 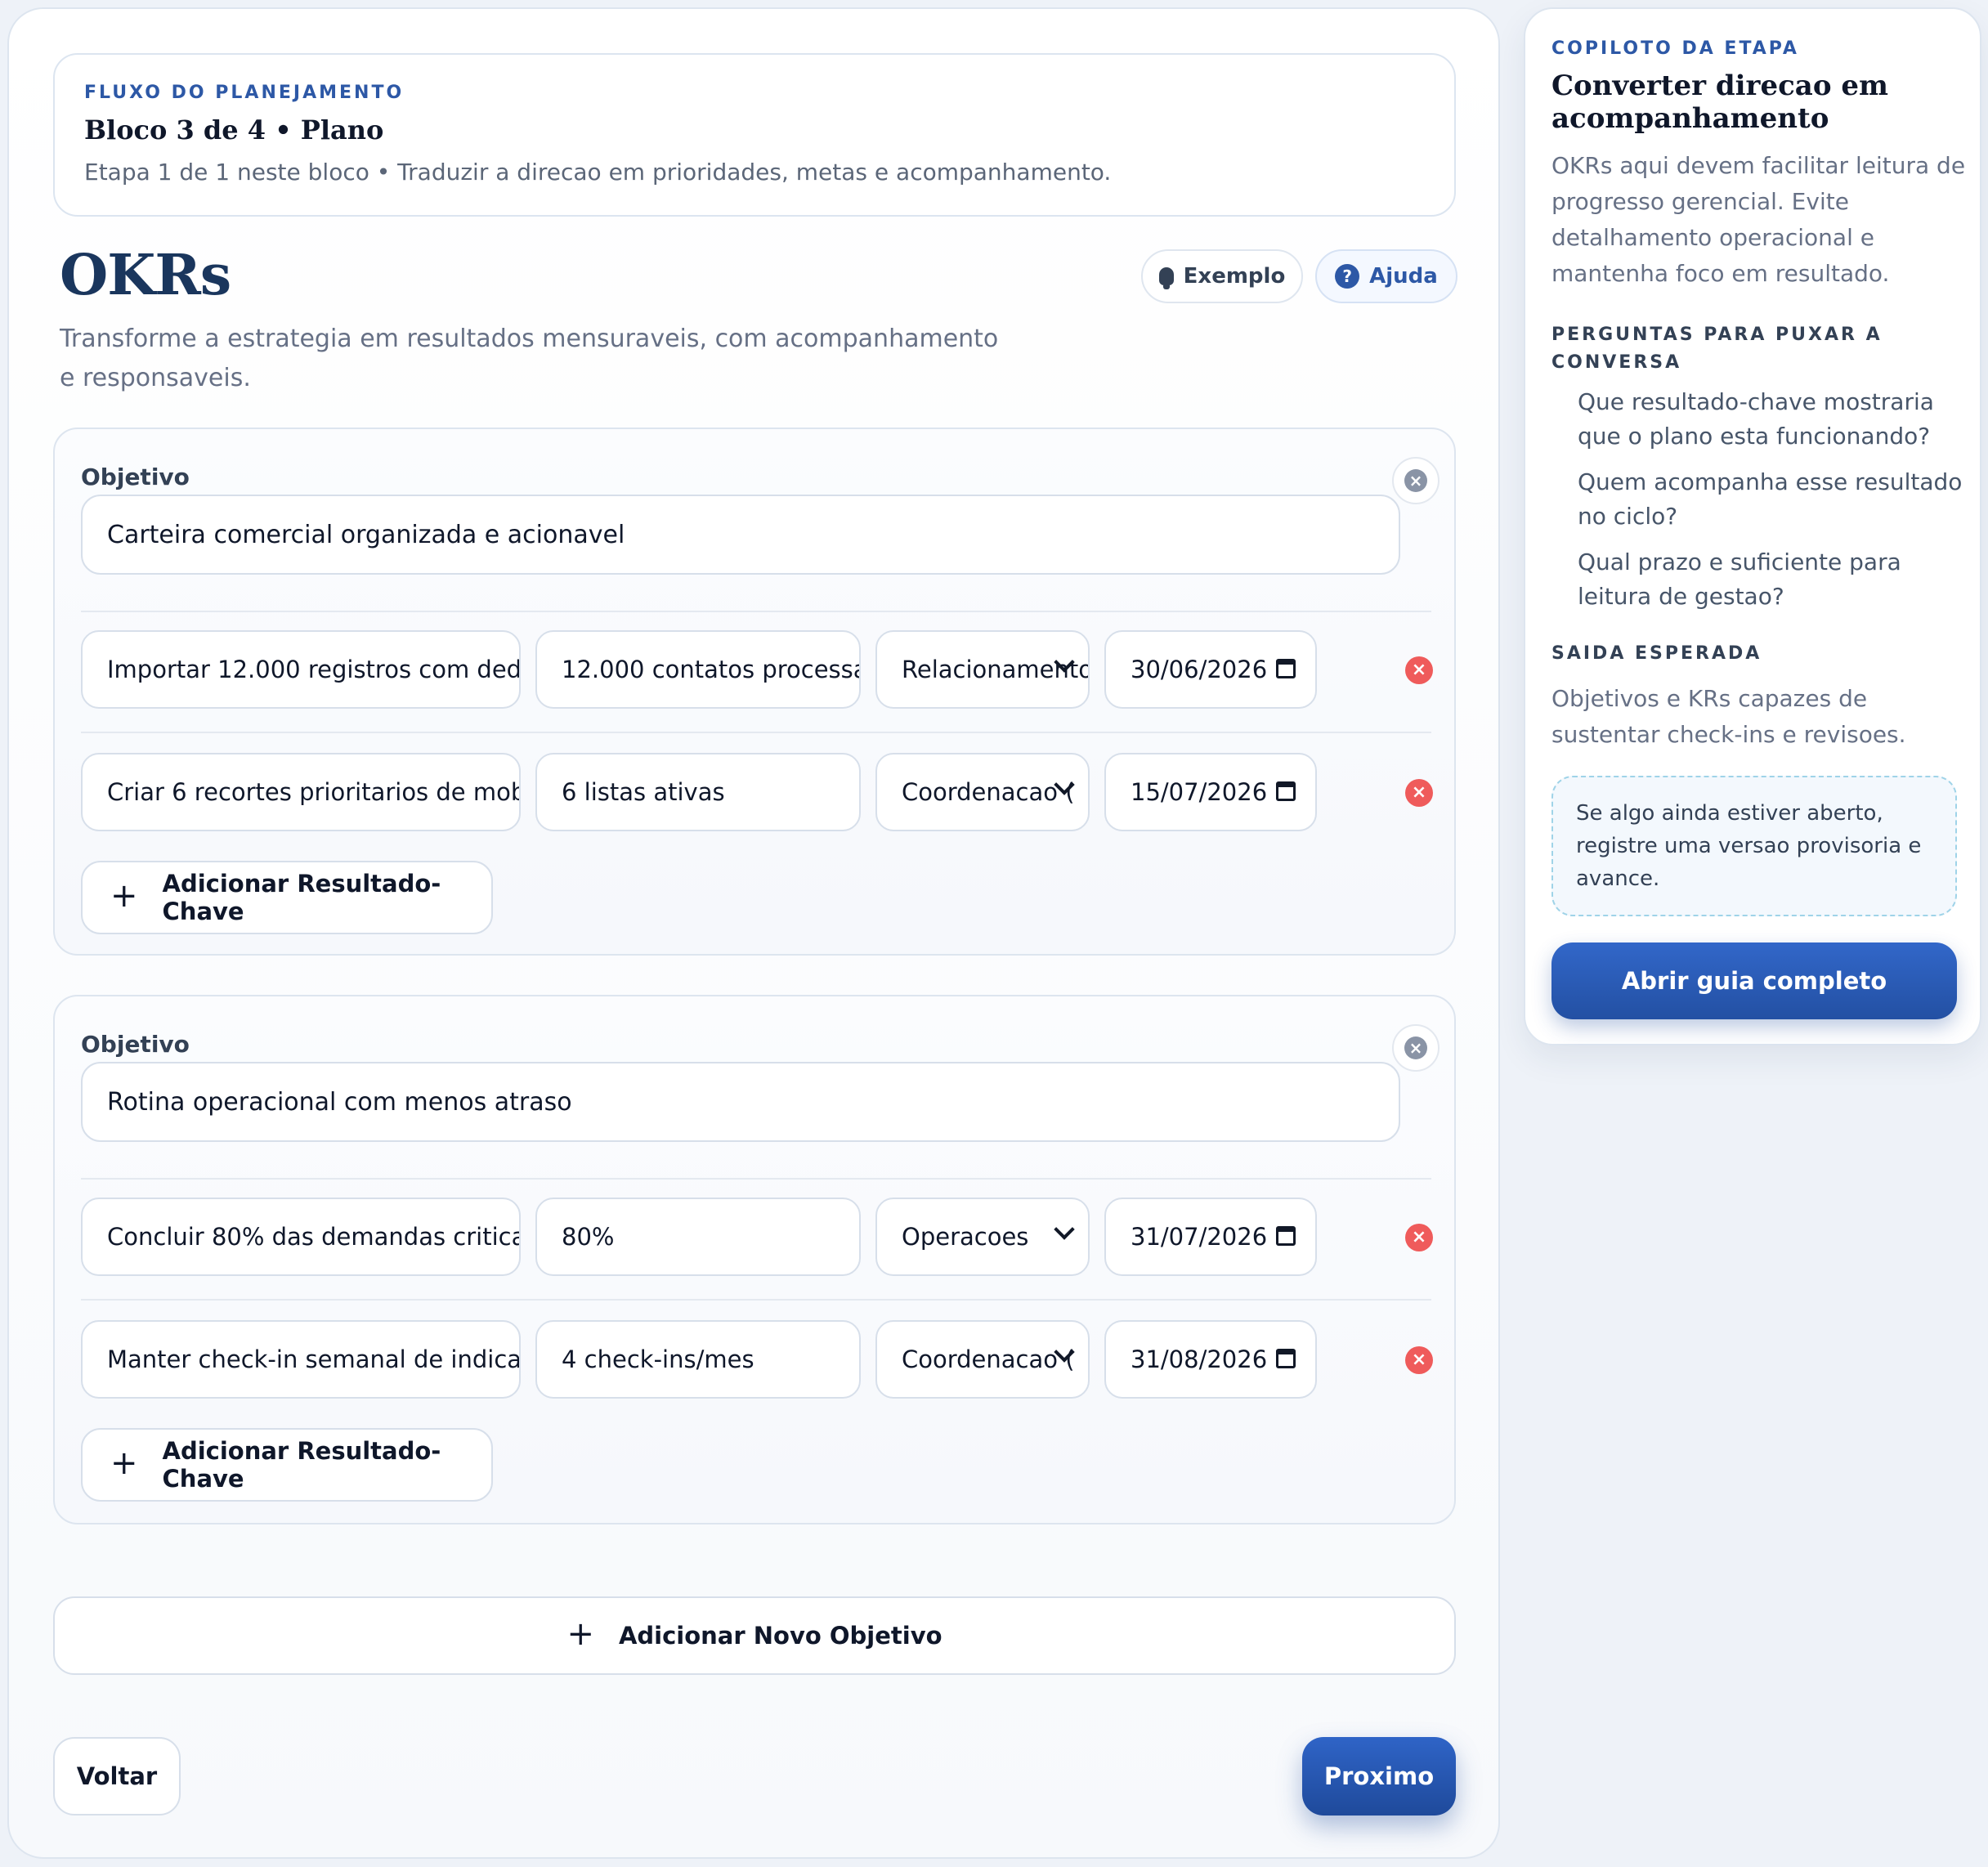 What do you see at coordinates (244, 93) in the screenshot?
I see `flow-eyebrow: FLUXO DO PLANEJAMENTO` at bounding box center [244, 93].